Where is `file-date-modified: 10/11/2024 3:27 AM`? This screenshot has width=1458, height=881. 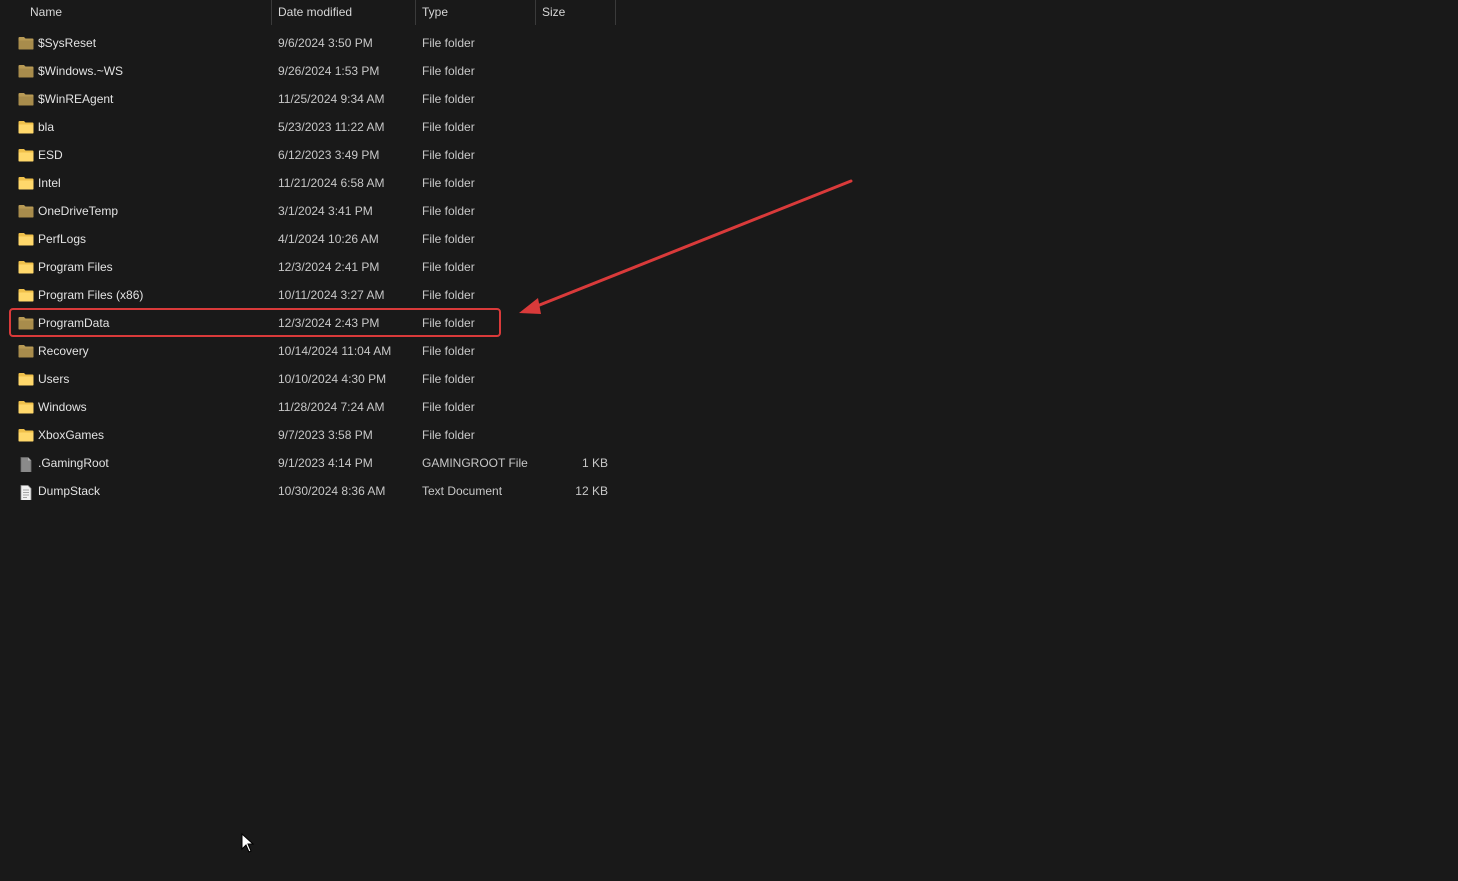
file-date-modified: 10/11/2024 3:27 AM is located at coordinates (331, 295).